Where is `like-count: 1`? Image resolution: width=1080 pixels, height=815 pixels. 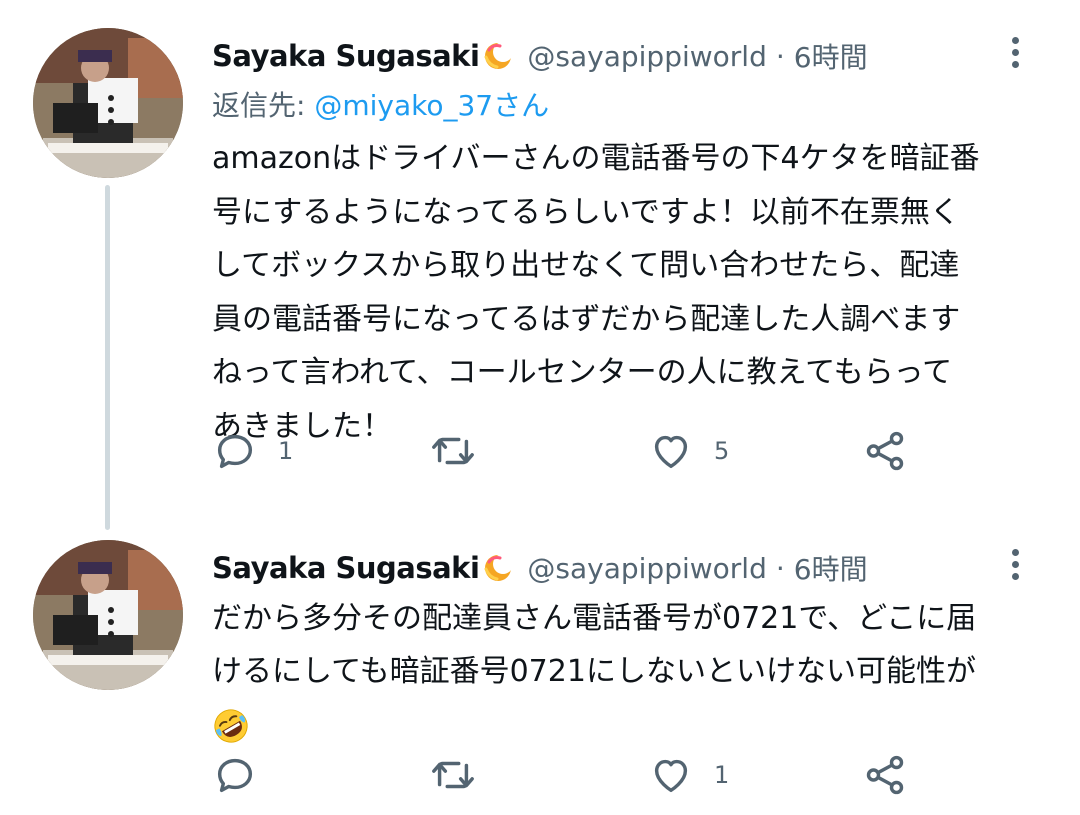
like-count: 1 is located at coordinates (722, 775).